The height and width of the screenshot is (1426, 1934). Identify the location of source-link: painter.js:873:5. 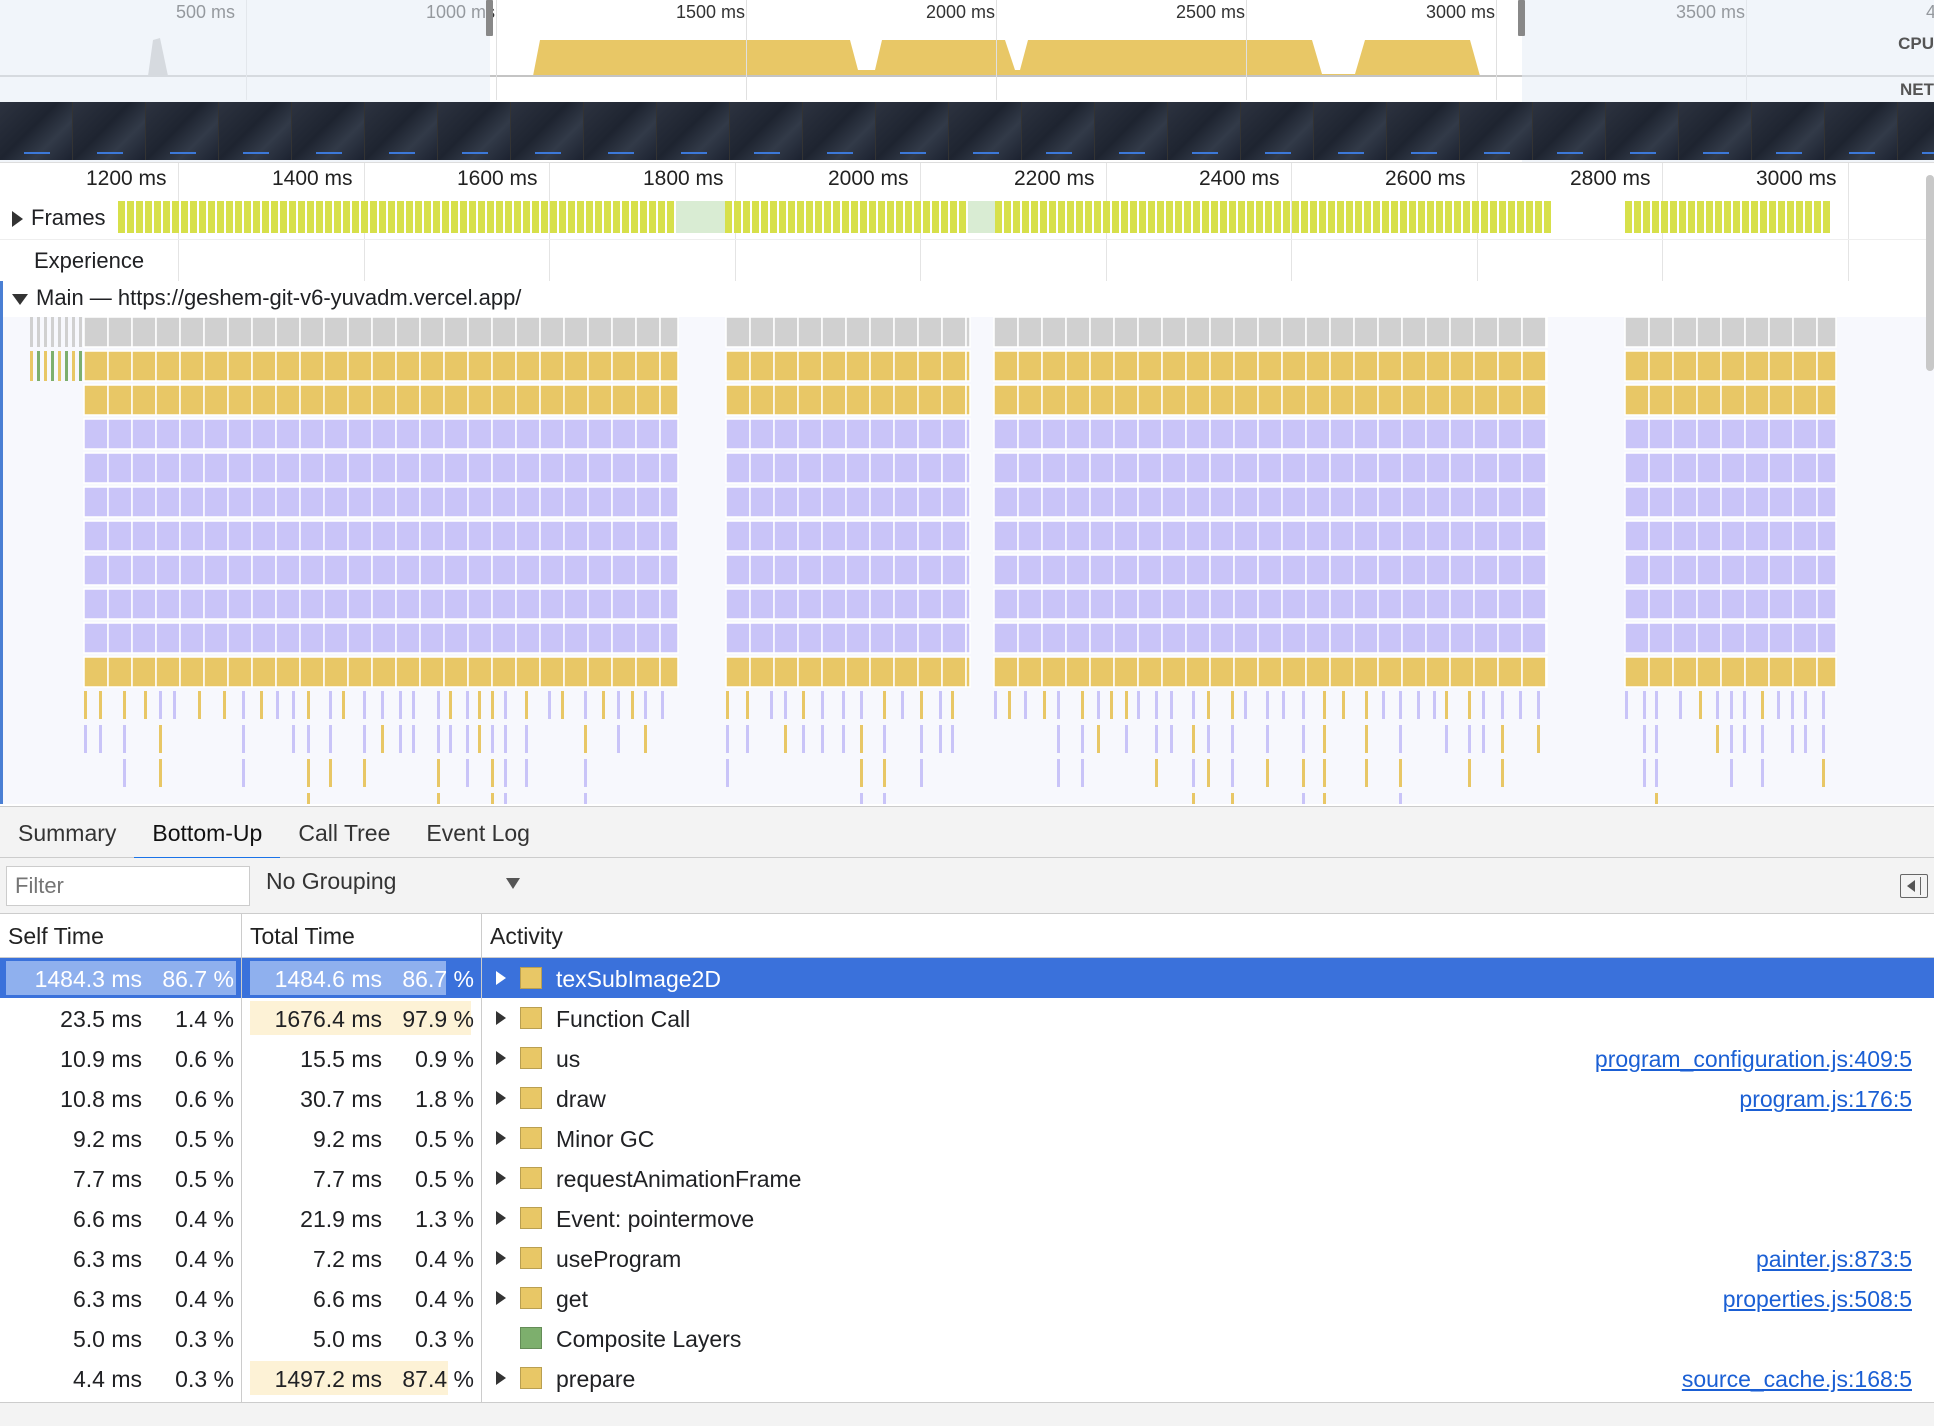
(1834, 1259).